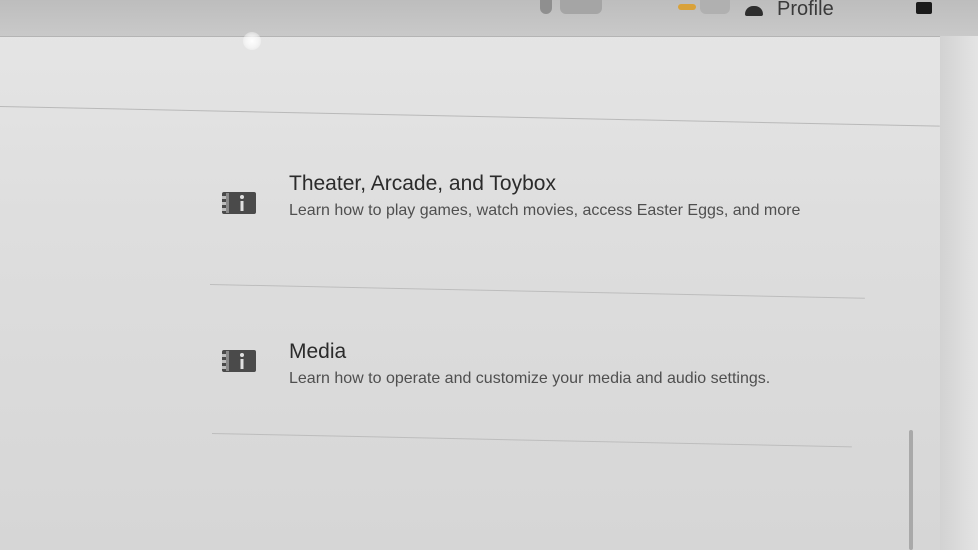 Image resolution: width=978 pixels, height=550 pixels. Describe the element at coordinates (959, 293) in the screenshot. I see `screen-bezel` at that location.